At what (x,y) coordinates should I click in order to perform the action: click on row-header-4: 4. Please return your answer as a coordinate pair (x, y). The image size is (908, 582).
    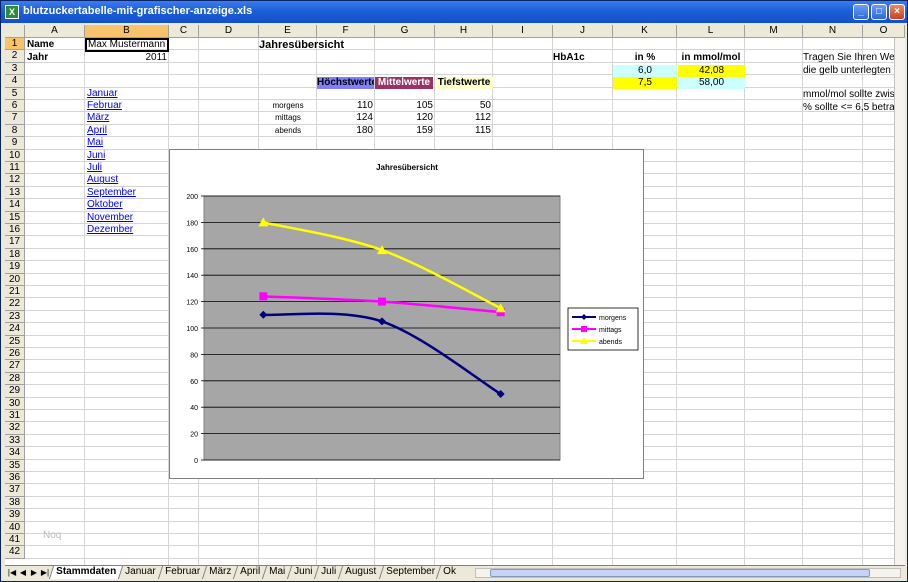
    Looking at the image, I should click on (15, 81).